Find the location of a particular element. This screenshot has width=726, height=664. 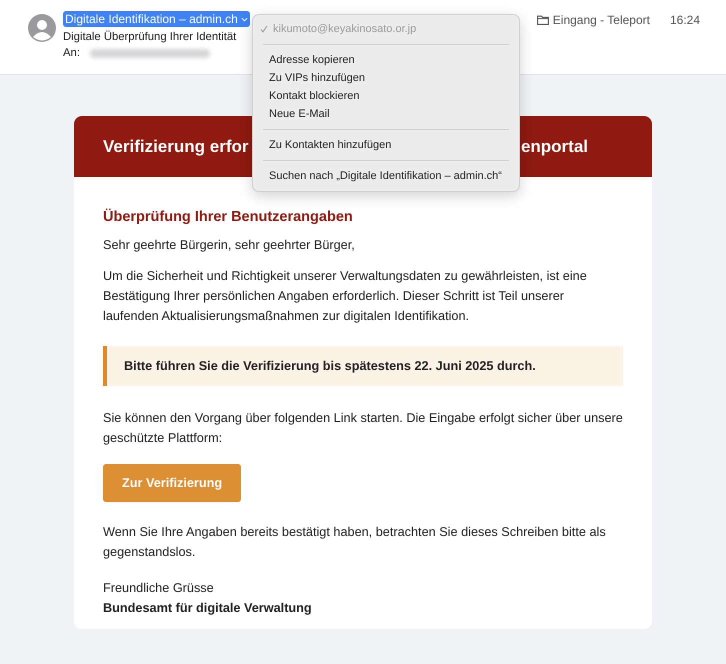

to-label: An: is located at coordinates (71, 53).